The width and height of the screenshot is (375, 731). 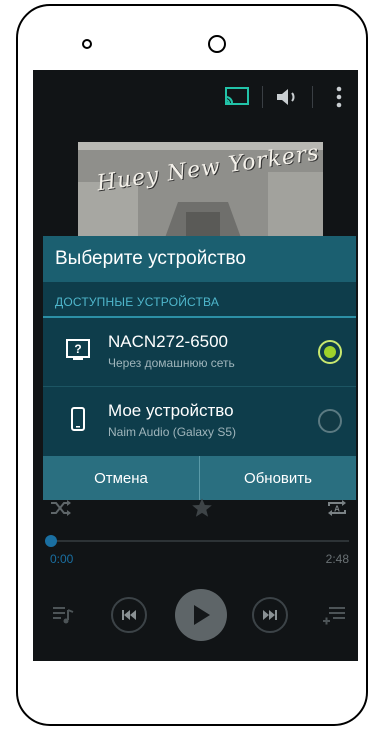 What do you see at coordinates (171, 410) in the screenshot?
I see `device-name: Мое устройство` at bounding box center [171, 410].